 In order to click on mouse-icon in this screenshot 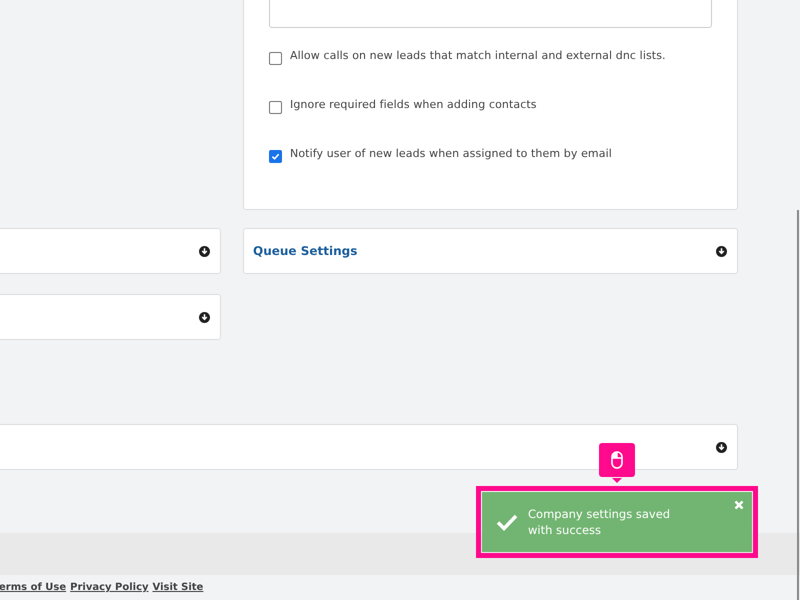, I will do `click(617, 460)`.